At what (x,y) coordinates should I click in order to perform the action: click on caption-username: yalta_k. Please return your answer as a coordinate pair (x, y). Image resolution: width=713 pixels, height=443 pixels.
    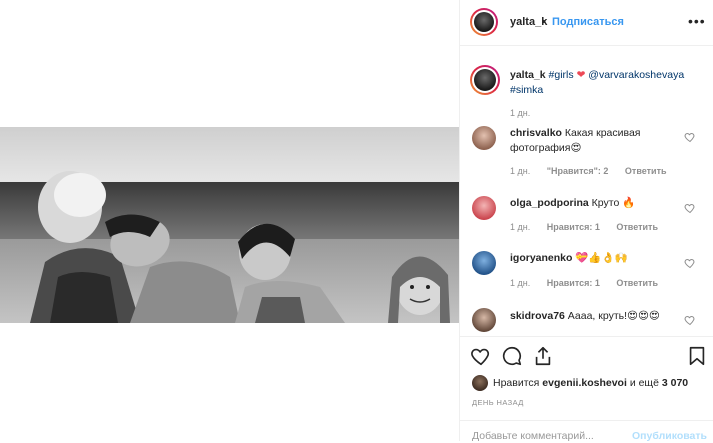
    Looking at the image, I should click on (528, 75).